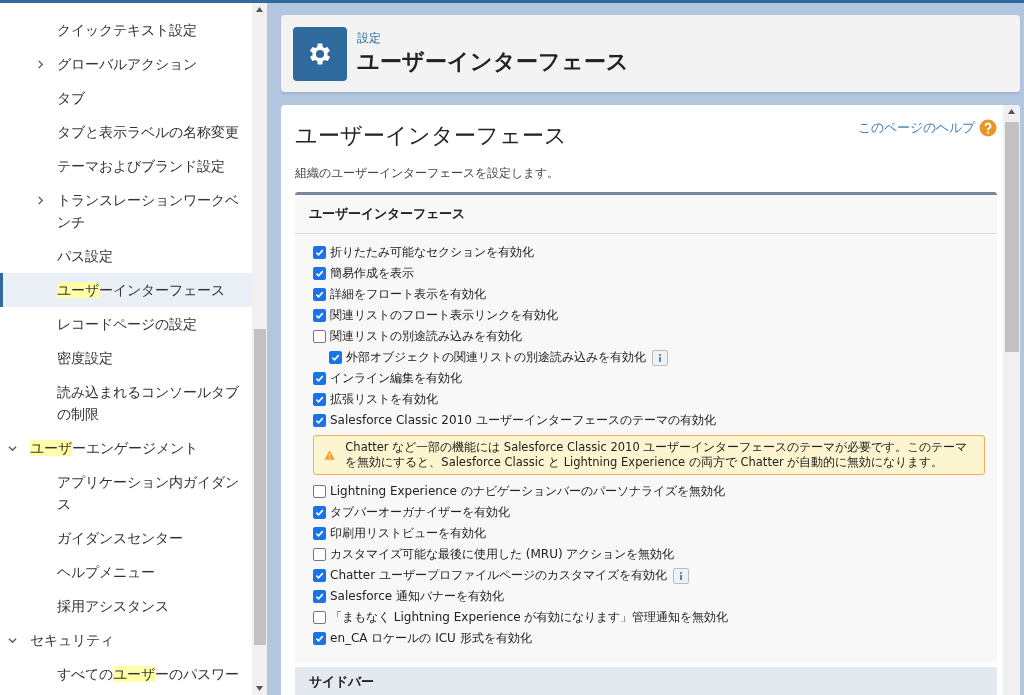 This screenshot has width=1024, height=695. What do you see at coordinates (523, 420) in the screenshot?
I see `option-label: Salesforce Classic 2010 ユーザーインターフェースのテーマの有効化` at bounding box center [523, 420].